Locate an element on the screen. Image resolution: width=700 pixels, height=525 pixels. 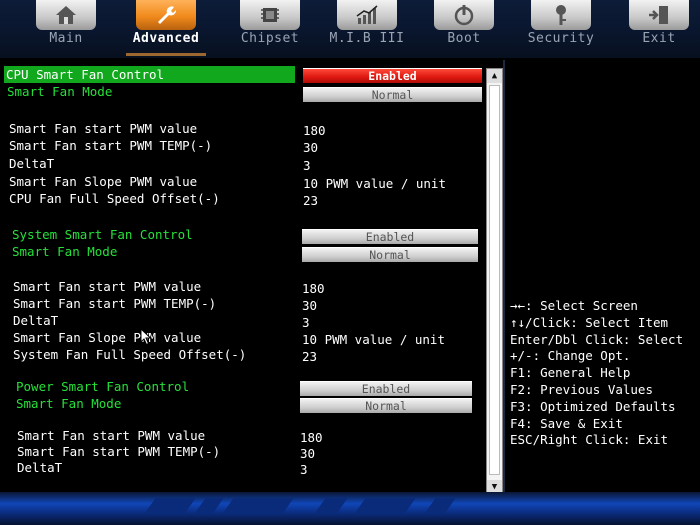
tab-chipset-label: Chipset is located at coordinates (270, 38).